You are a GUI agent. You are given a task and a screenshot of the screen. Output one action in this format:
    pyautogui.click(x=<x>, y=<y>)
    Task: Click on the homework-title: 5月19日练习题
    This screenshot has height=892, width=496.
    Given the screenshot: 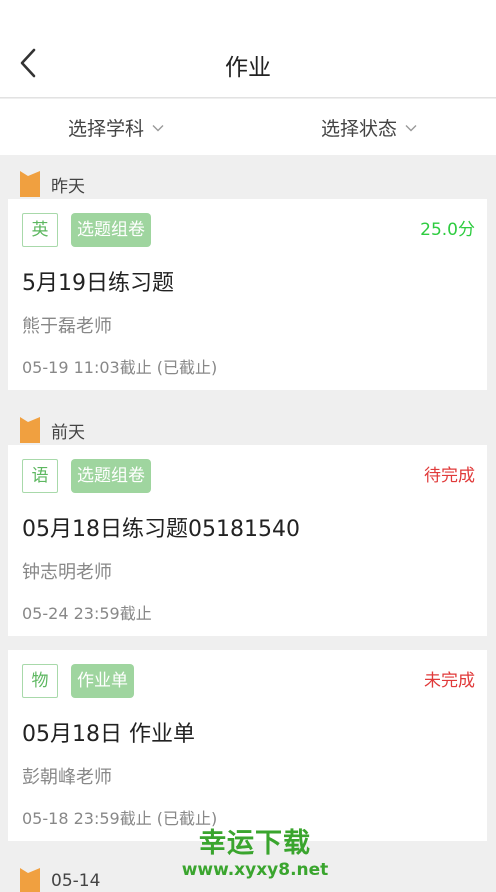 What is the action you would take?
    pyautogui.click(x=98, y=283)
    